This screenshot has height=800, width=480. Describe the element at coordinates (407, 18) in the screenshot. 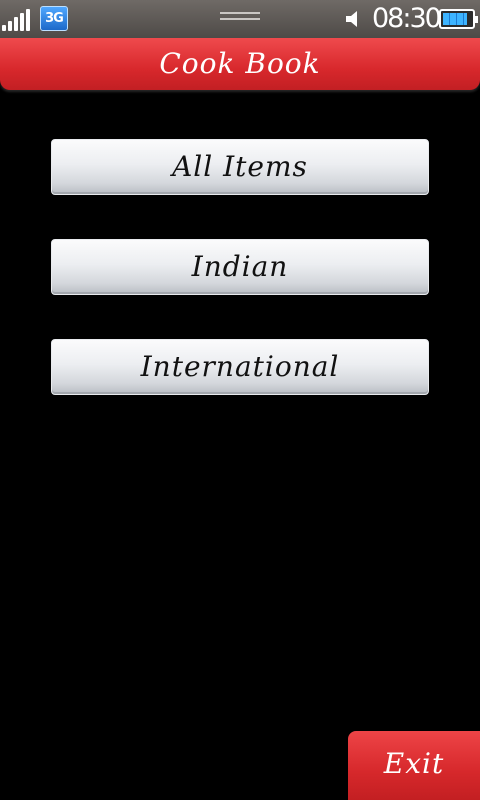

I see `status-clock: 08:30` at that location.